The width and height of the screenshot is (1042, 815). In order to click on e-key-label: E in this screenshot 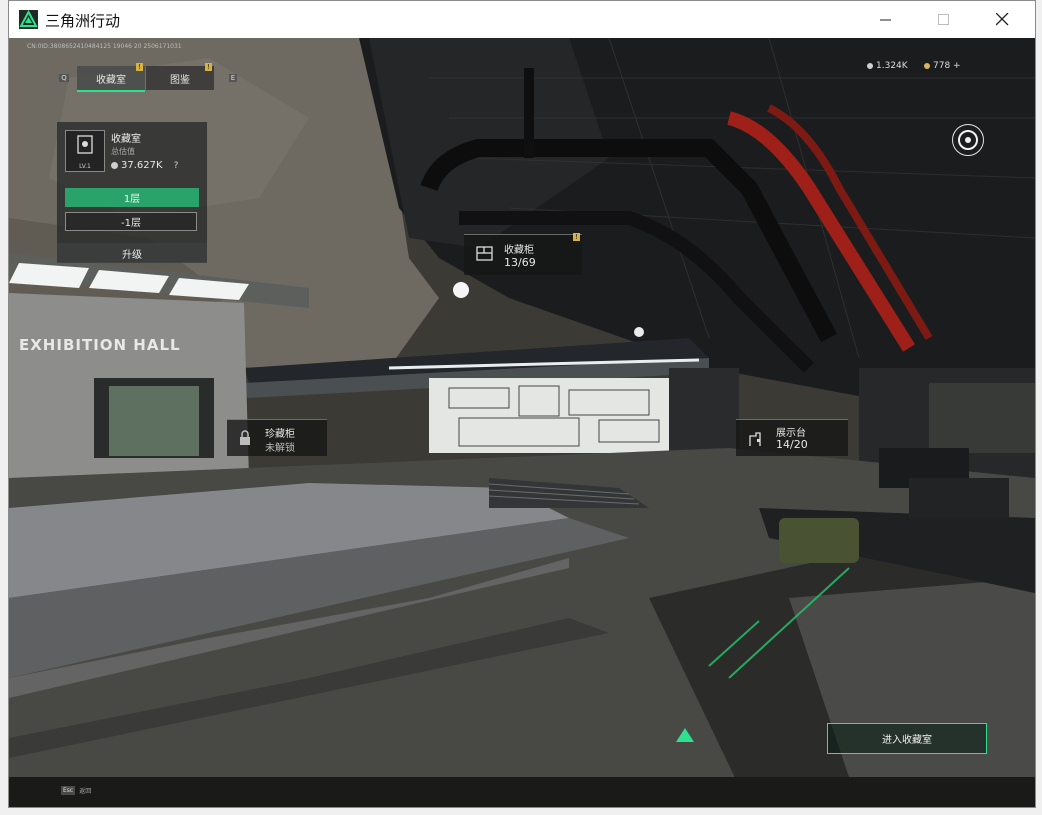, I will do `click(233, 78)`.